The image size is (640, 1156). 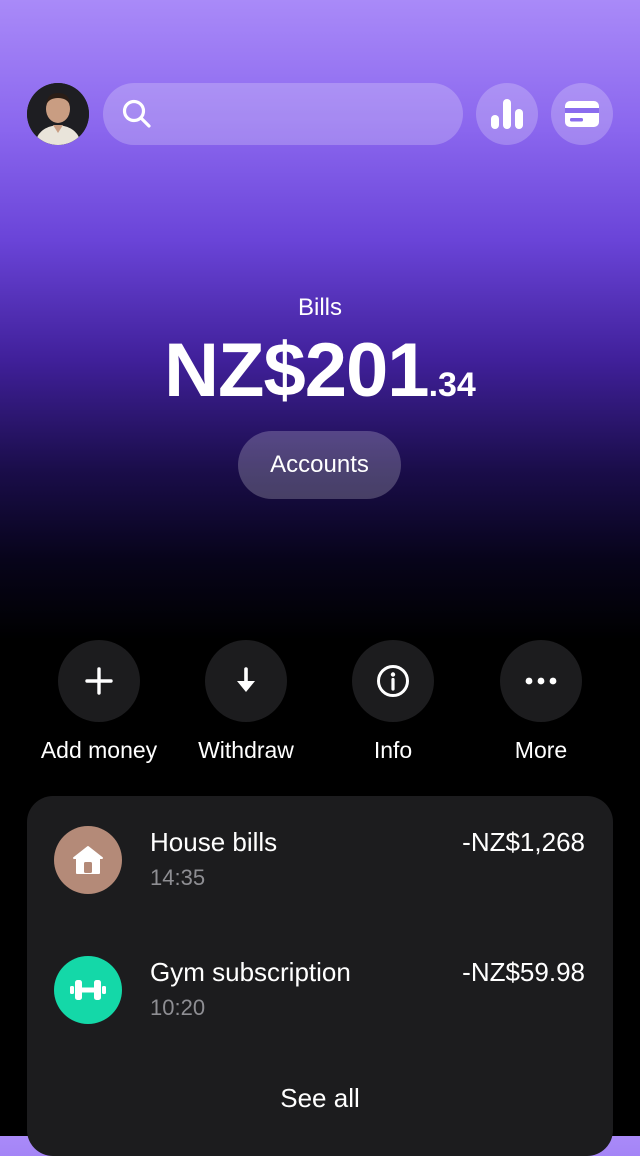 I want to click on avatar-image, so click(x=58, y=114).